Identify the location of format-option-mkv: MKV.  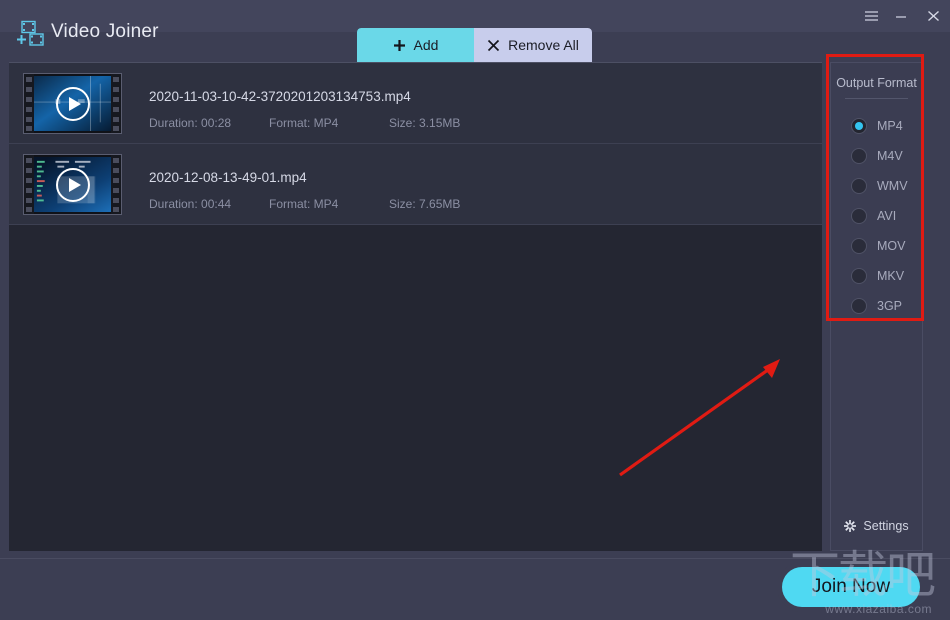
(876, 276).